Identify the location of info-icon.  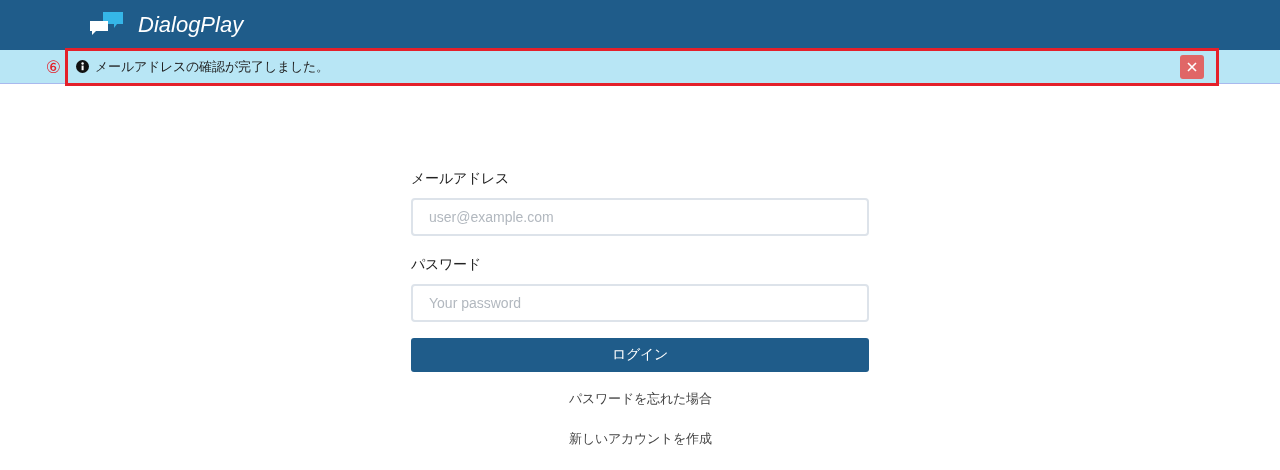
(82, 66).